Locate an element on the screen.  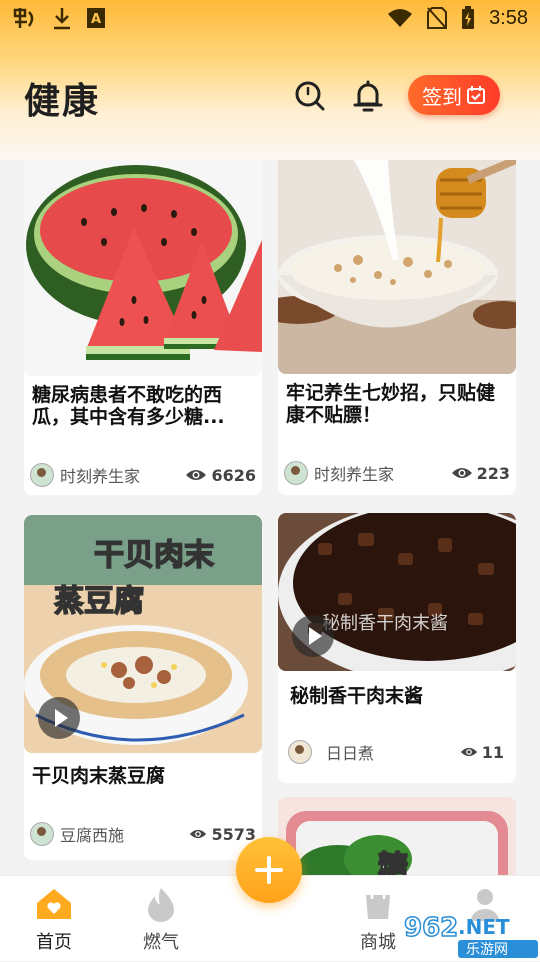
header: 健康 签到 is located at coordinates (270, 100).